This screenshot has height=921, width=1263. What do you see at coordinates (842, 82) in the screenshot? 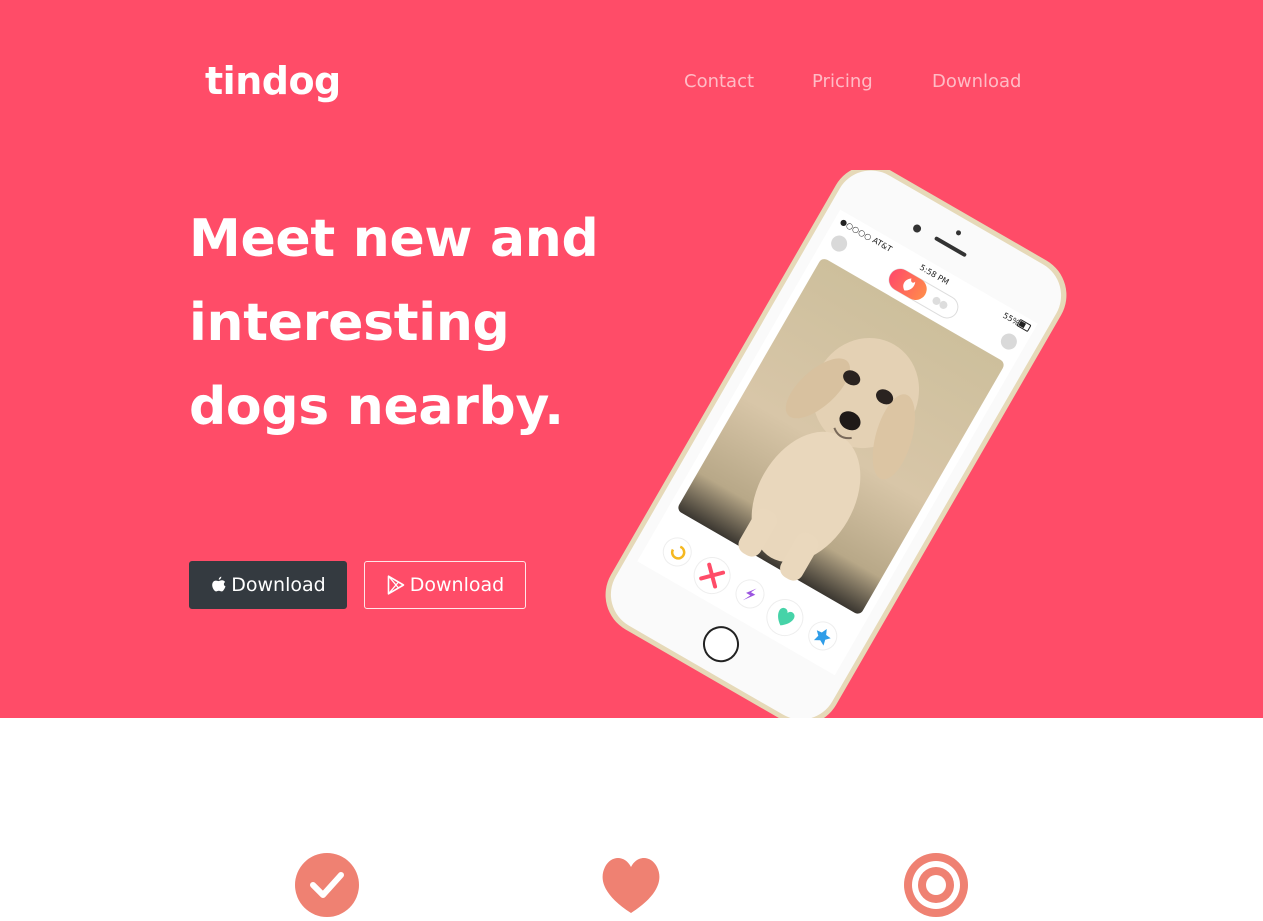
I see `nav-link-pricing: Pricing` at bounding box center [842, 82].